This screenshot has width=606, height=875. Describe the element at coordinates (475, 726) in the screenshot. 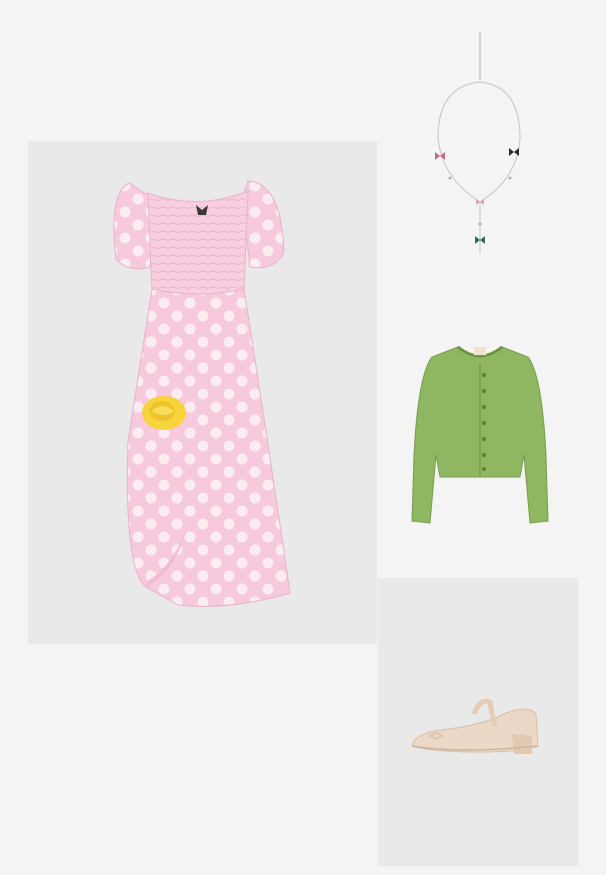

I see `beige-mary-jane-shoe-image` at that location.